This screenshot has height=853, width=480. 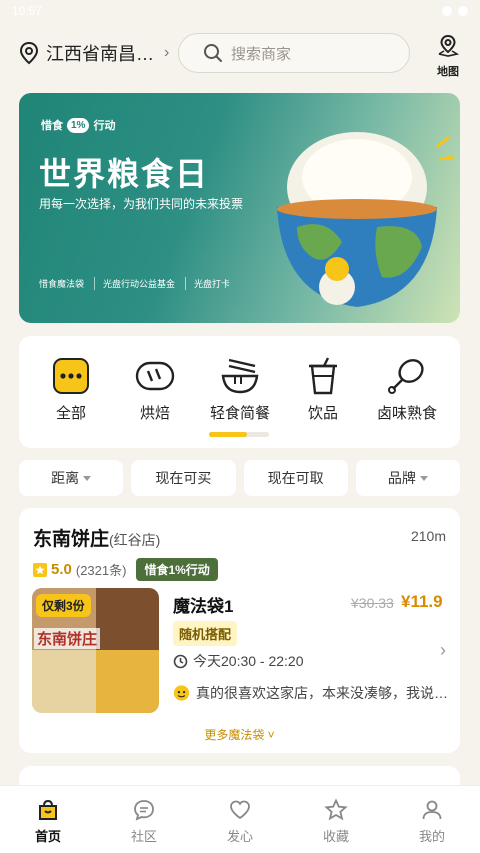 I want to click on category-drinks: 饮品, so click(x=323, y=389).